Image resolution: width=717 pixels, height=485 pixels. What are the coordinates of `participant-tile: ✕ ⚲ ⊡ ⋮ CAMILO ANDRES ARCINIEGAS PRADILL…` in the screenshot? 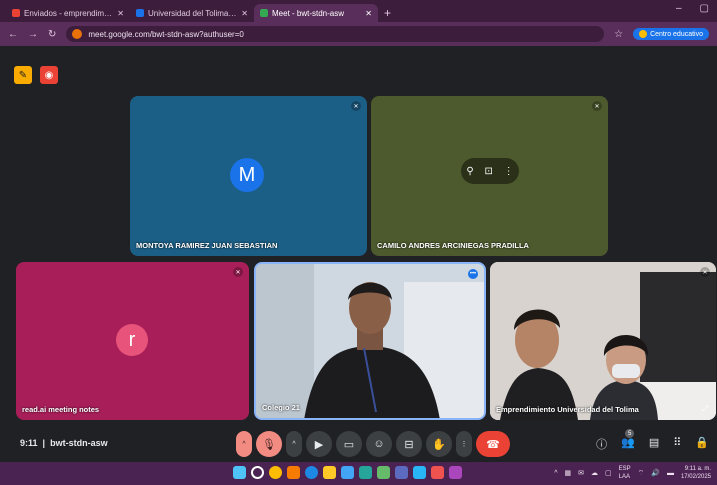 It's located at (489, 176).